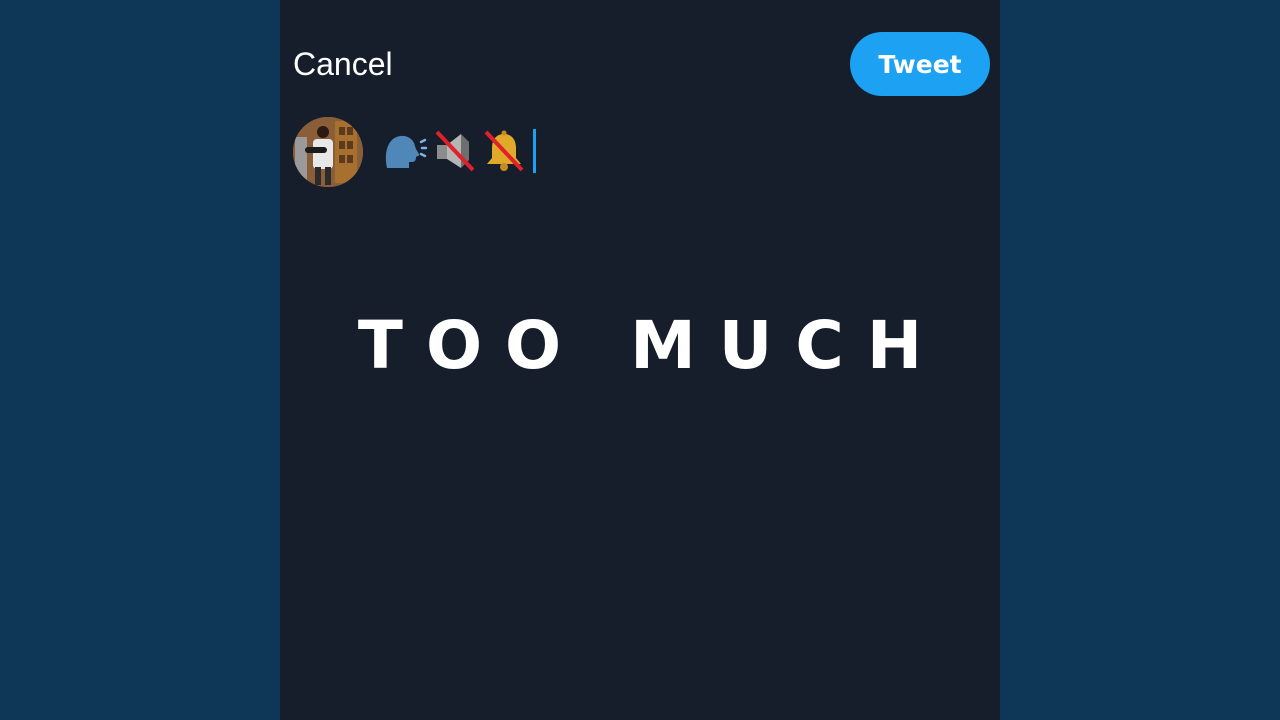  What do you see at coordinates (651, 345) in the screenshot?
I see `overlay-caption: TOO MUCH` at bounding box center [651, 345].